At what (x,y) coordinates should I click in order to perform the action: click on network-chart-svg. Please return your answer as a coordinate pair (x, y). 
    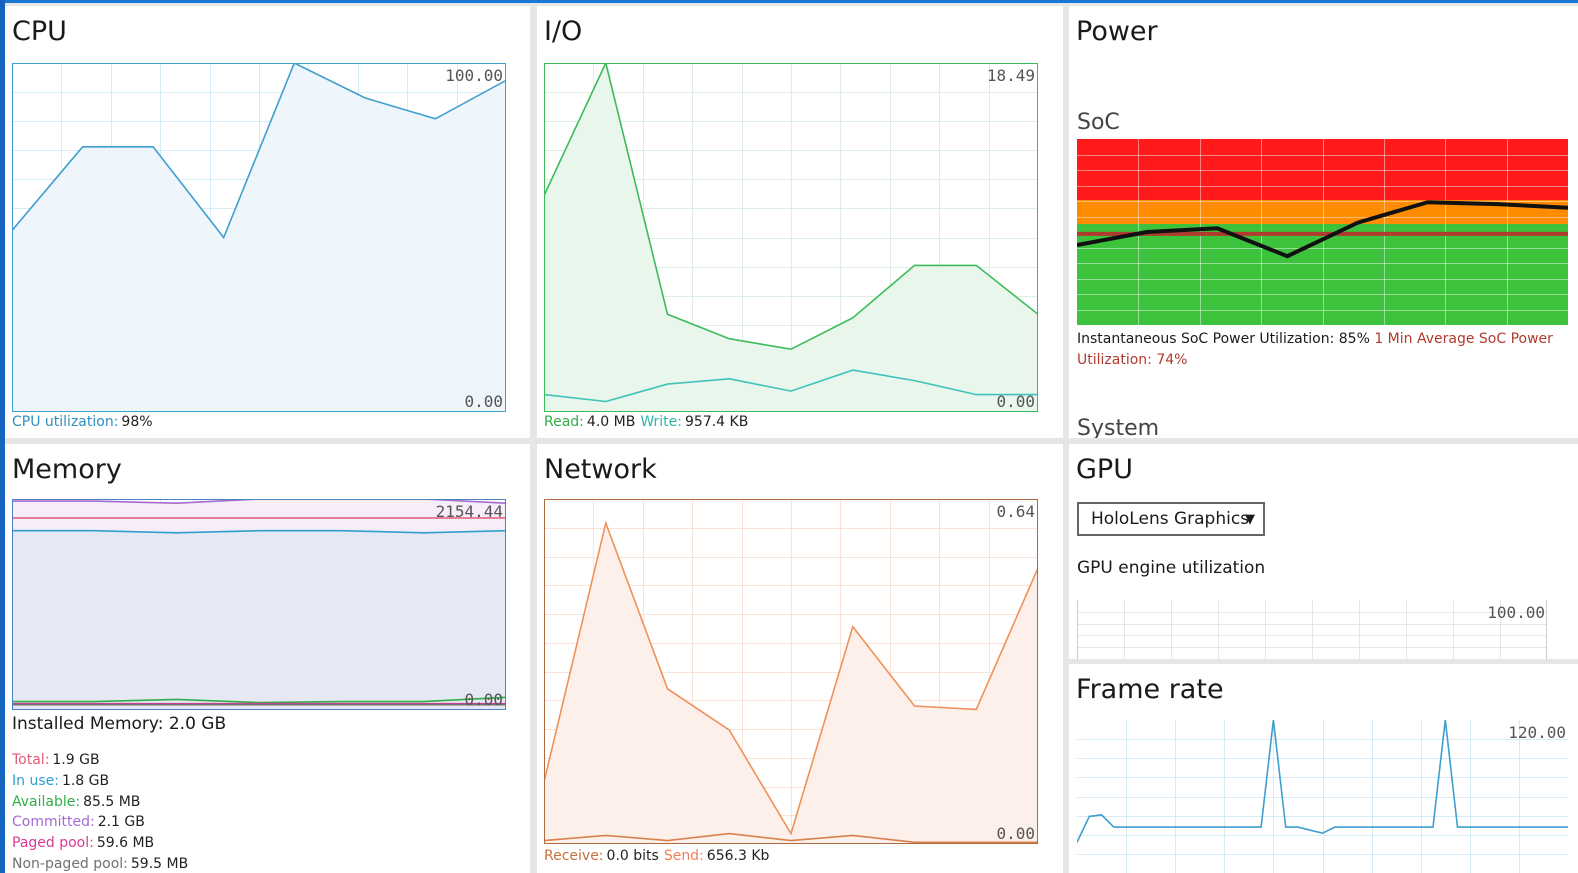
    Looking at the image, I should click on (791, 671).